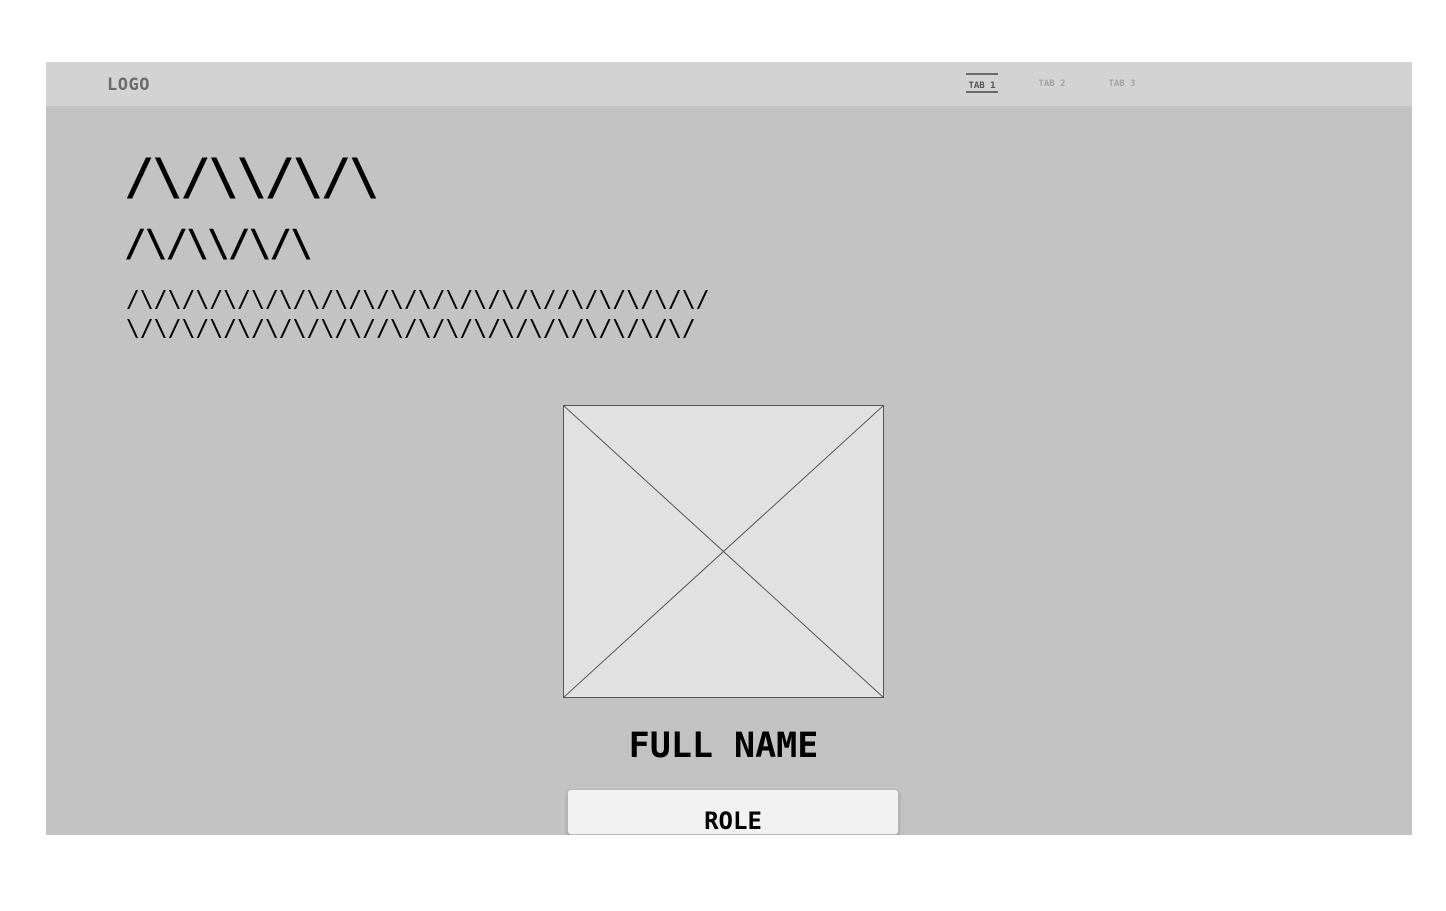 The width and height of the screenshot is (1446, 911). I want to click on tab-2: TAB 2, so click(1052, 83).